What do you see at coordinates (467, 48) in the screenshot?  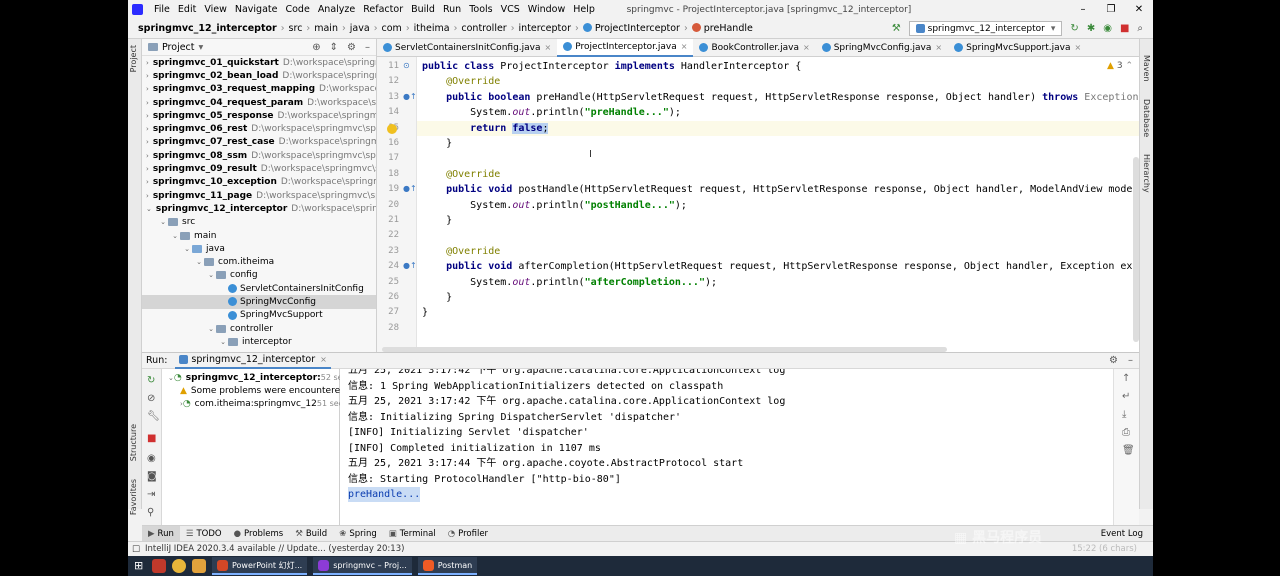 I see `editor-tab: ServletContainersInitConfig.java ×` at bounding box center [467, 48].